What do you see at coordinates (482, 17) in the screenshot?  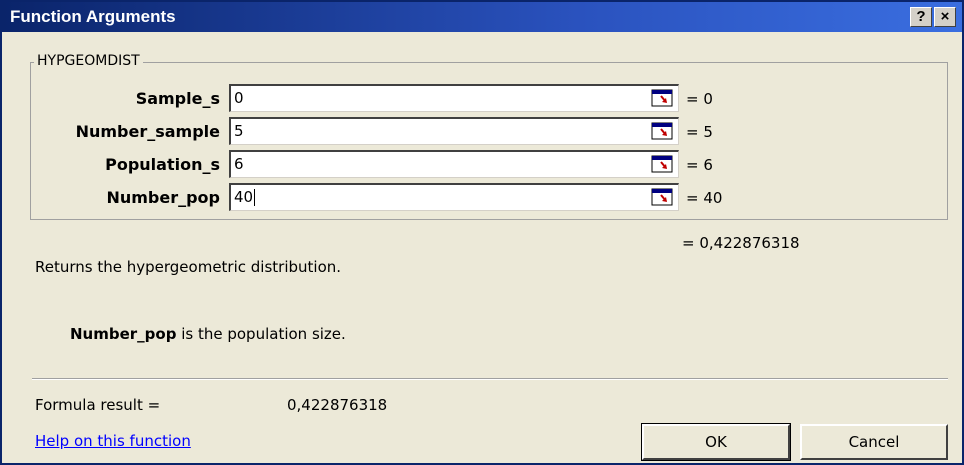 I see `title-bar: Function Arguments ? ×` at bounding box center [482, 17].